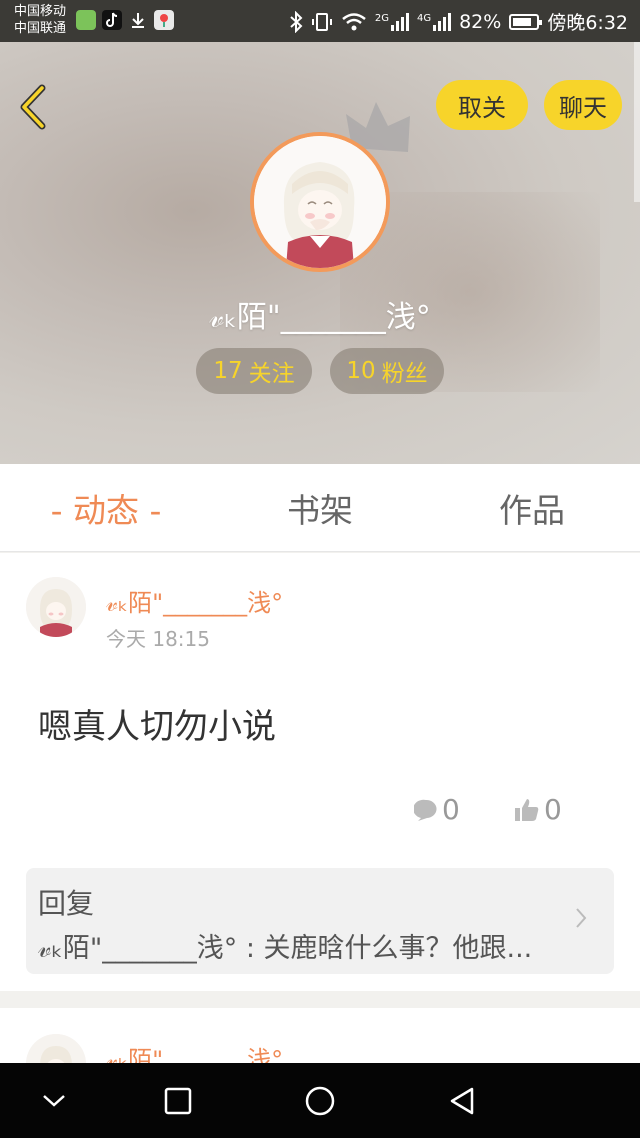  What do you see at coordinates (404, 374) in the screenshot?
I see `fans-label: 粉丝` at bounding box center [404, 374].